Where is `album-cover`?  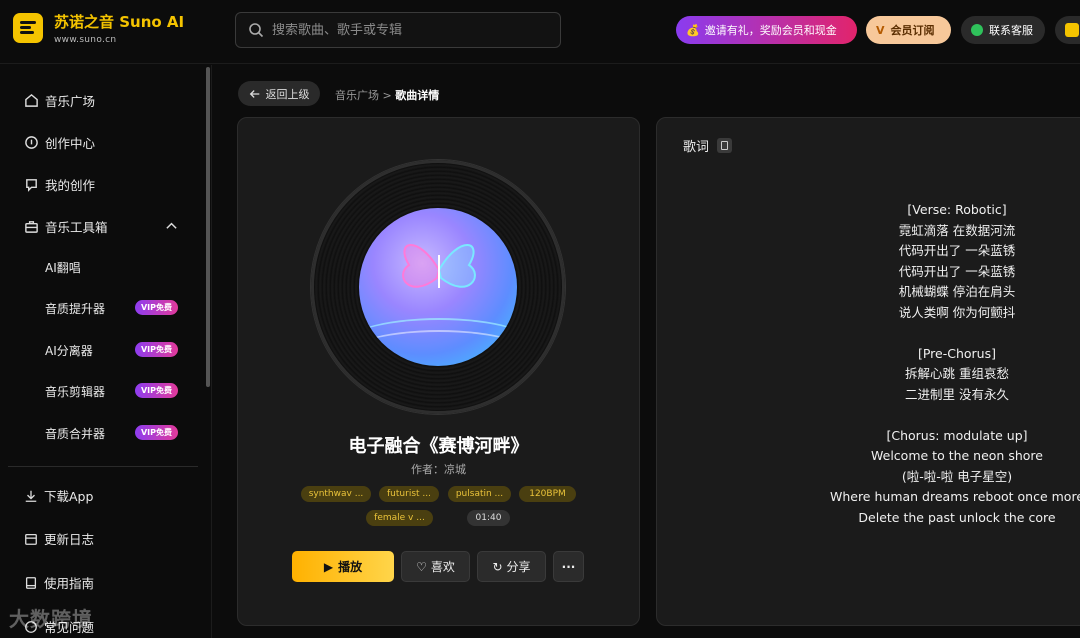
album-cover is located at coordinates (438, 287).